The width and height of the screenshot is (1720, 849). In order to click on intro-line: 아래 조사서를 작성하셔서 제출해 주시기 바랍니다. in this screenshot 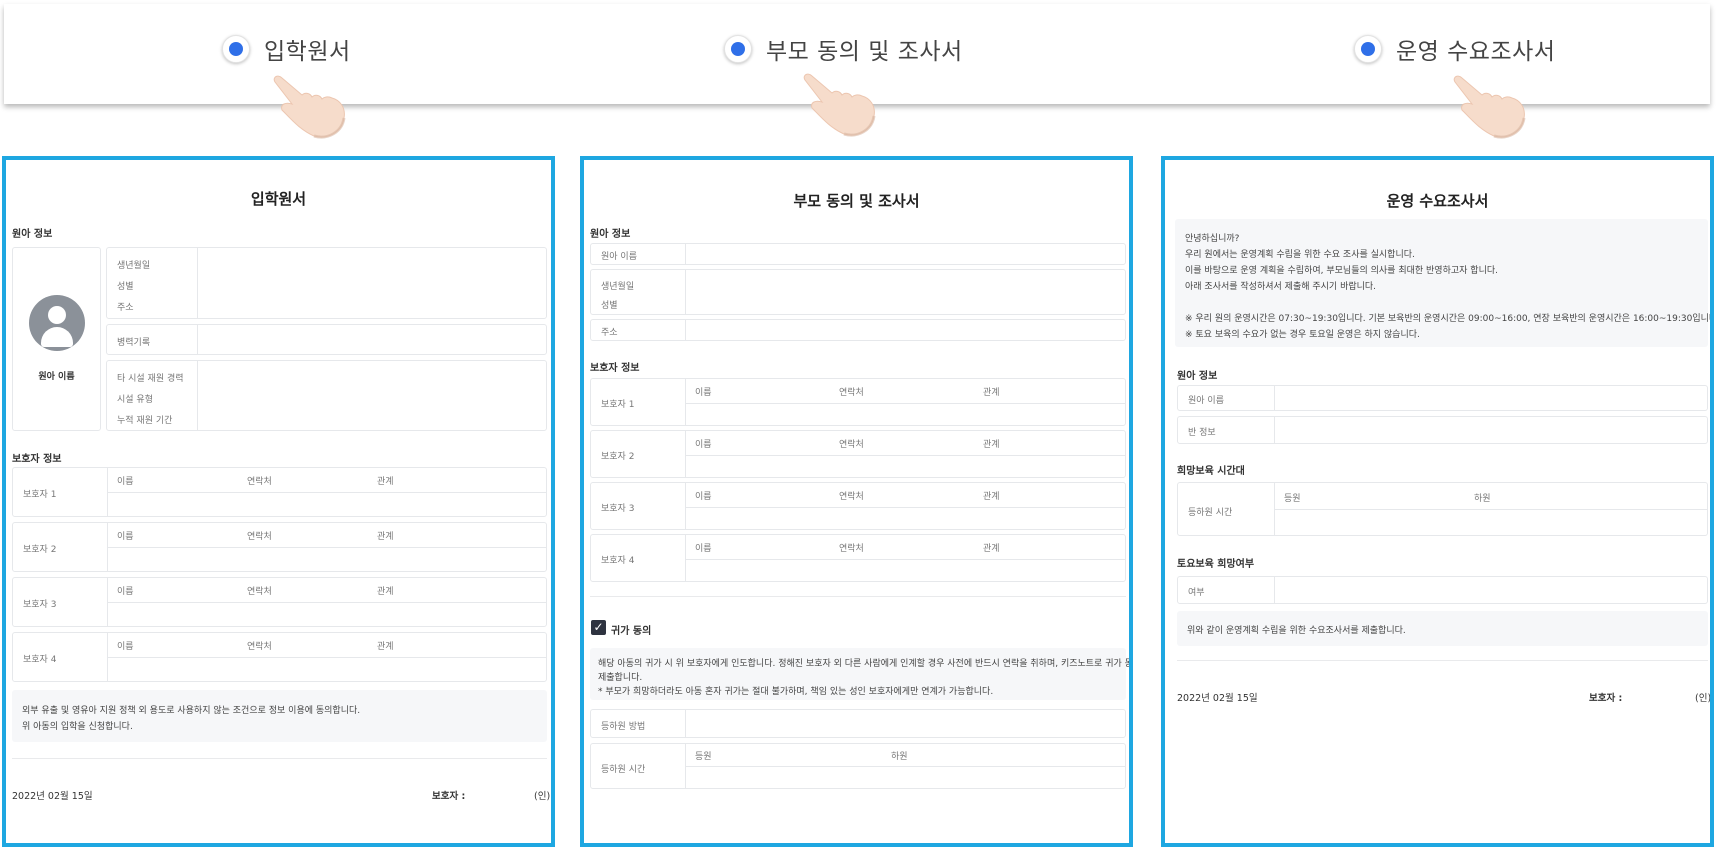, I will do `click(1281, 287)`.